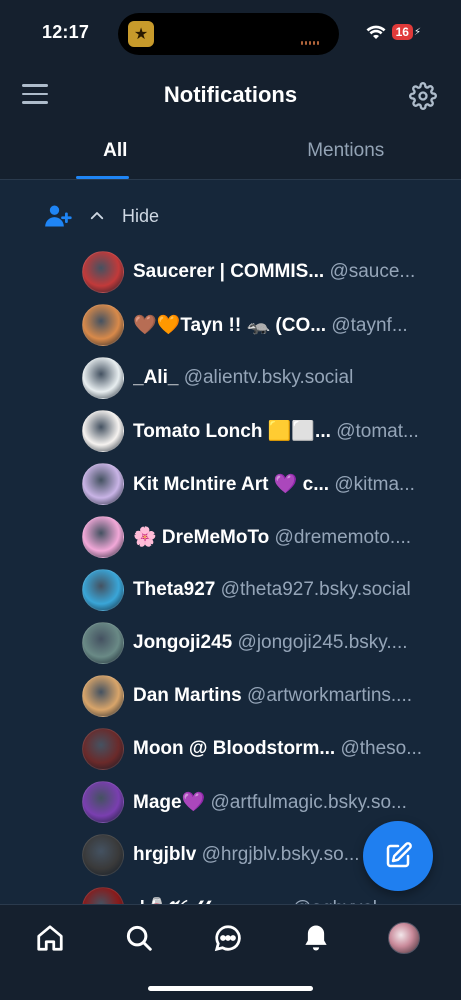 This screenshot has width=461, height=1000. I want to click on nav-profile, so click(404, 938).